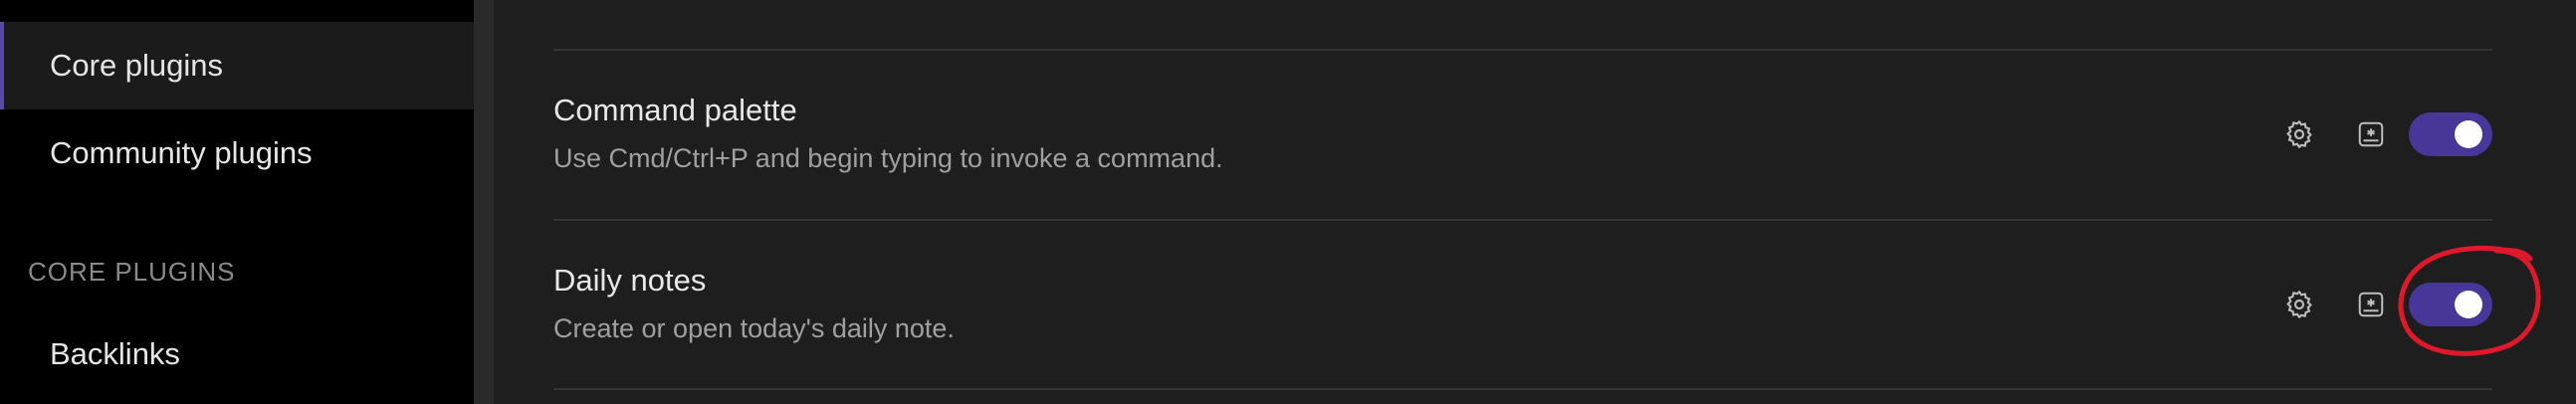 This screenshot has width=2576, height=404. I want to click on sidebar-item-community-plugins: Community plugins, so click(237, 153).